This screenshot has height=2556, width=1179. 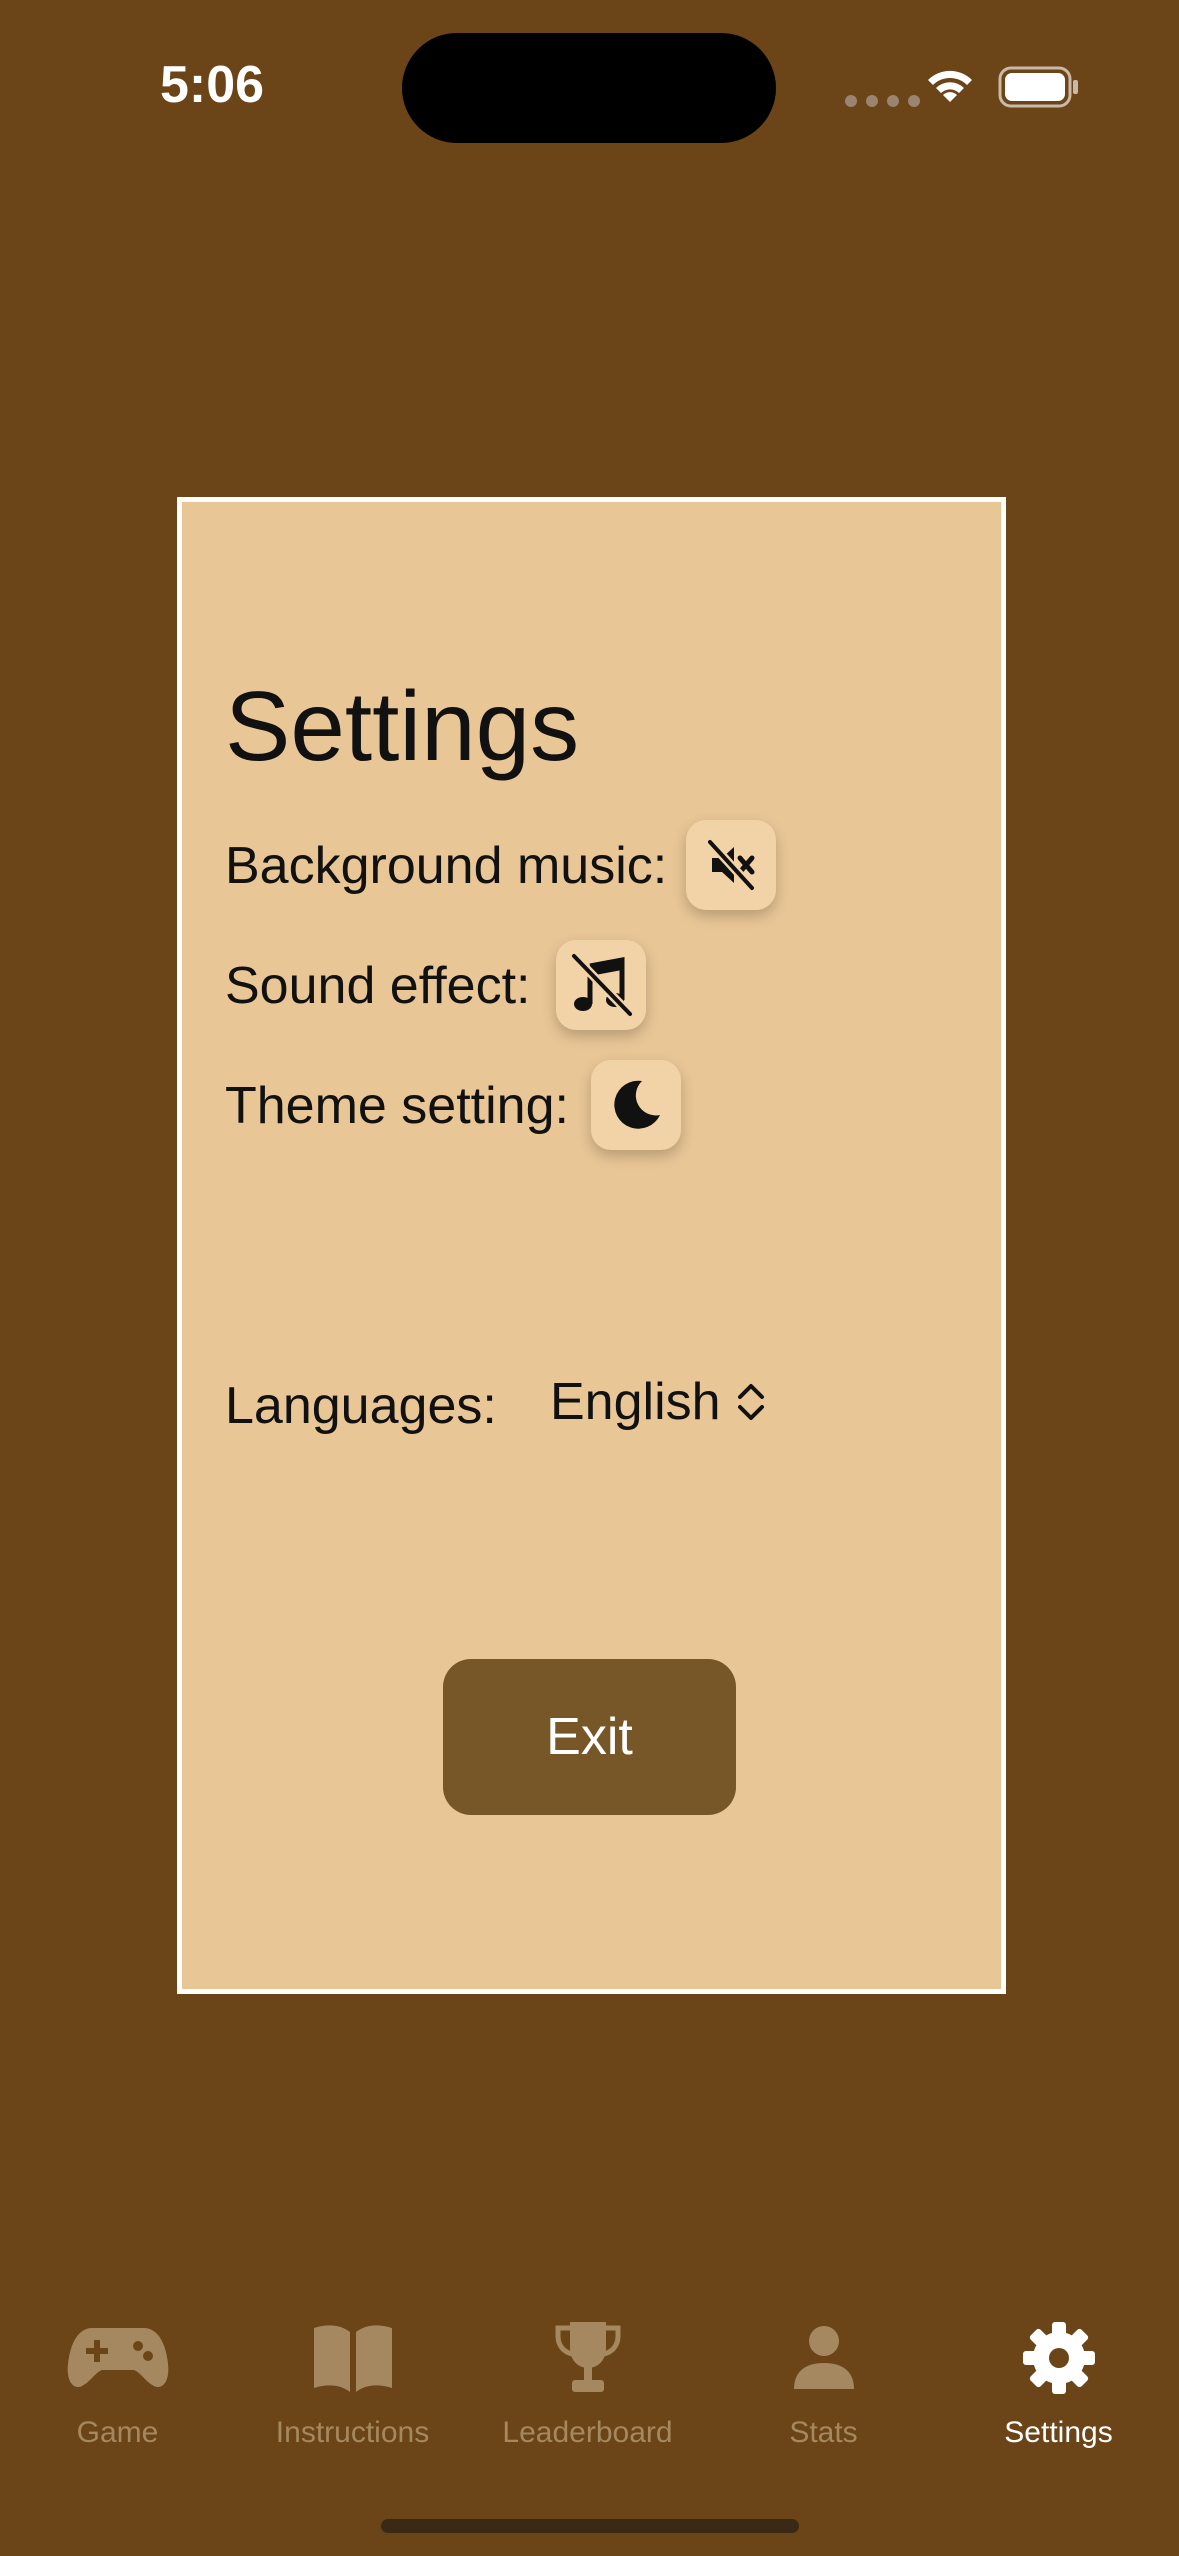 I want to click on tab-game-label: Game, so click(x=117, y=2432).